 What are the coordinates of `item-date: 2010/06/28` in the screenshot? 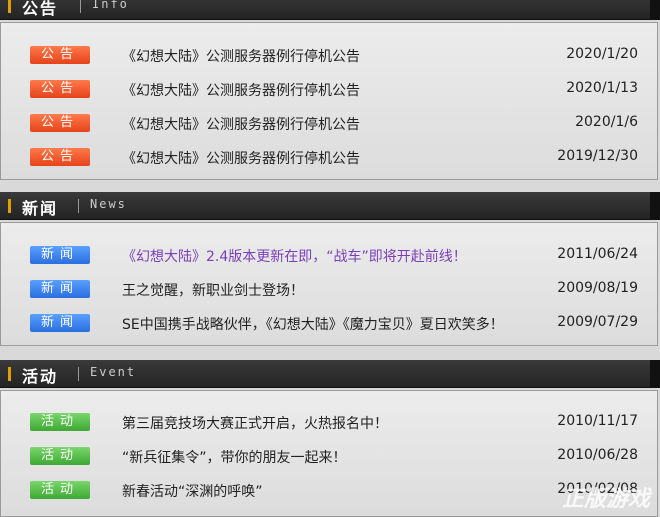 It's located at (597, 455).